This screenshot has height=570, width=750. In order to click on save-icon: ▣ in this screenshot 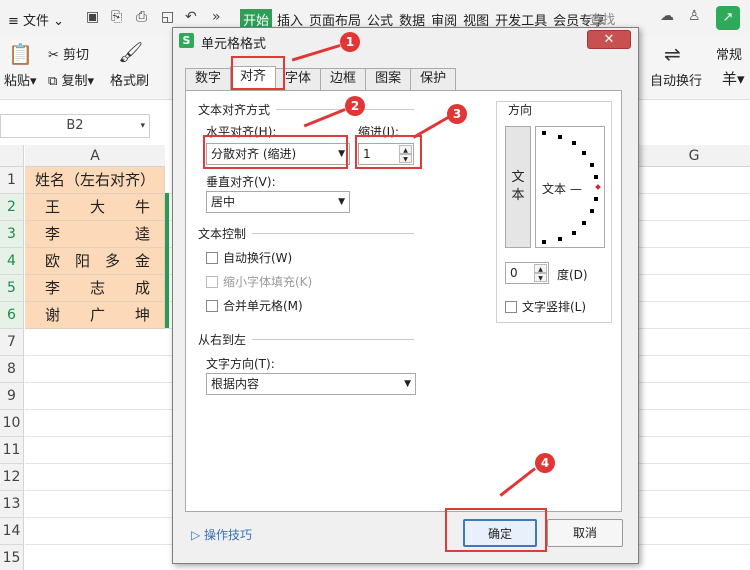, I will do `click(92, 17)`.